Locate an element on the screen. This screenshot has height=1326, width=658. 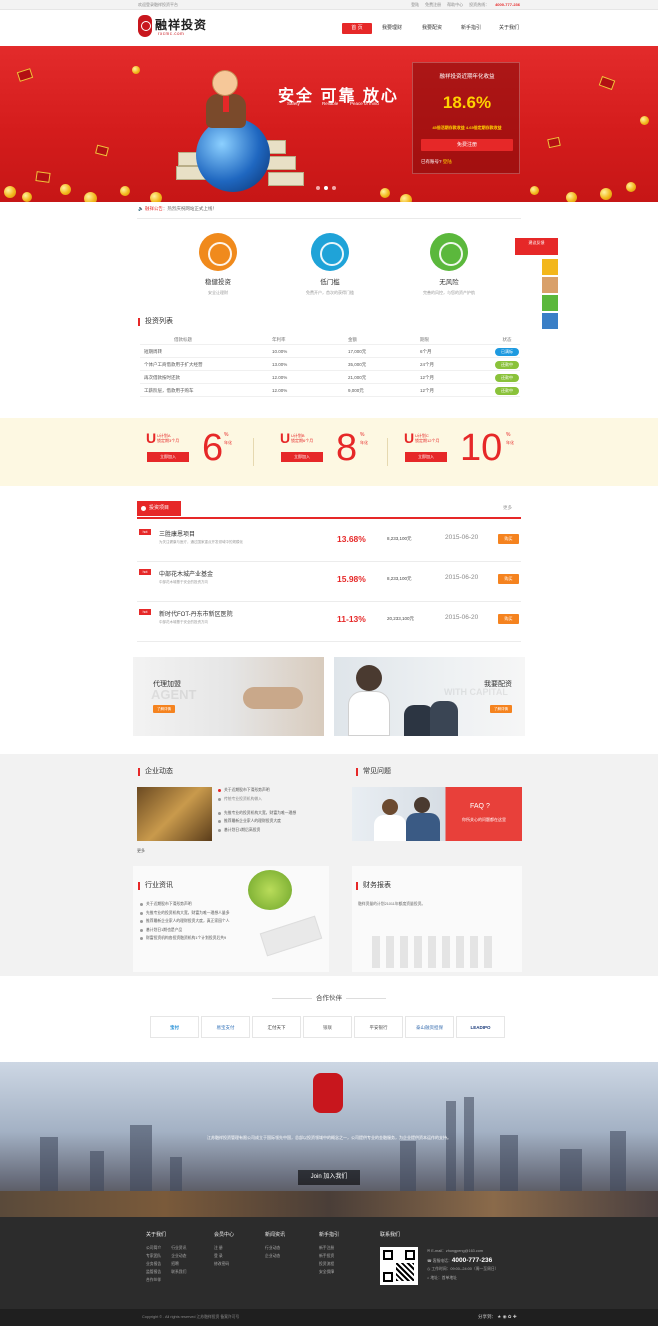
partner-logo-chinapnr: 汇付天下 is located at coordinates (276, 1027).